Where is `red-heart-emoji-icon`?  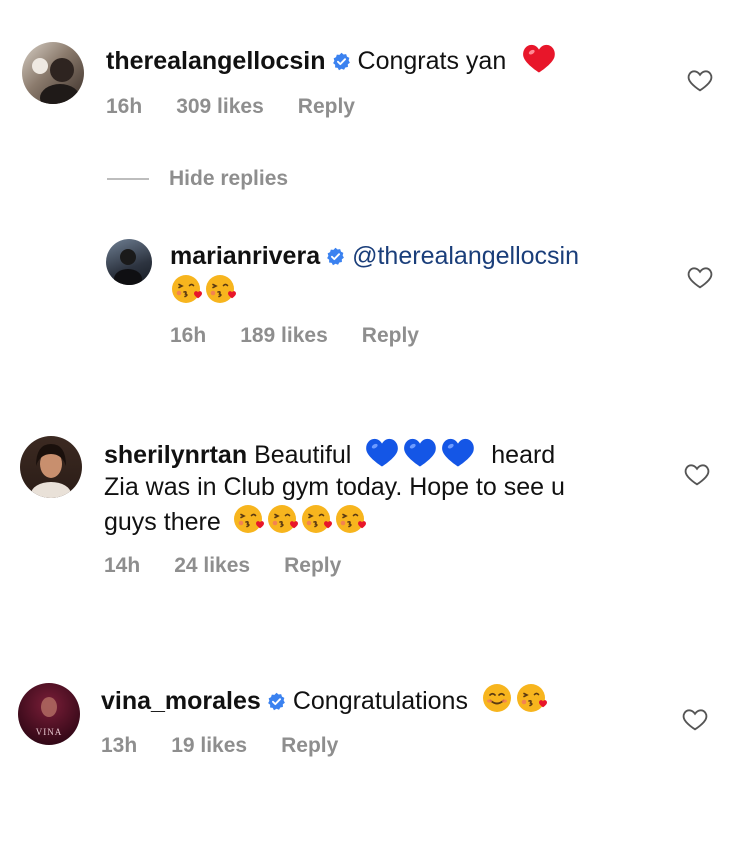 red-heart-emoji-icon is located at coordinates (539, 58).